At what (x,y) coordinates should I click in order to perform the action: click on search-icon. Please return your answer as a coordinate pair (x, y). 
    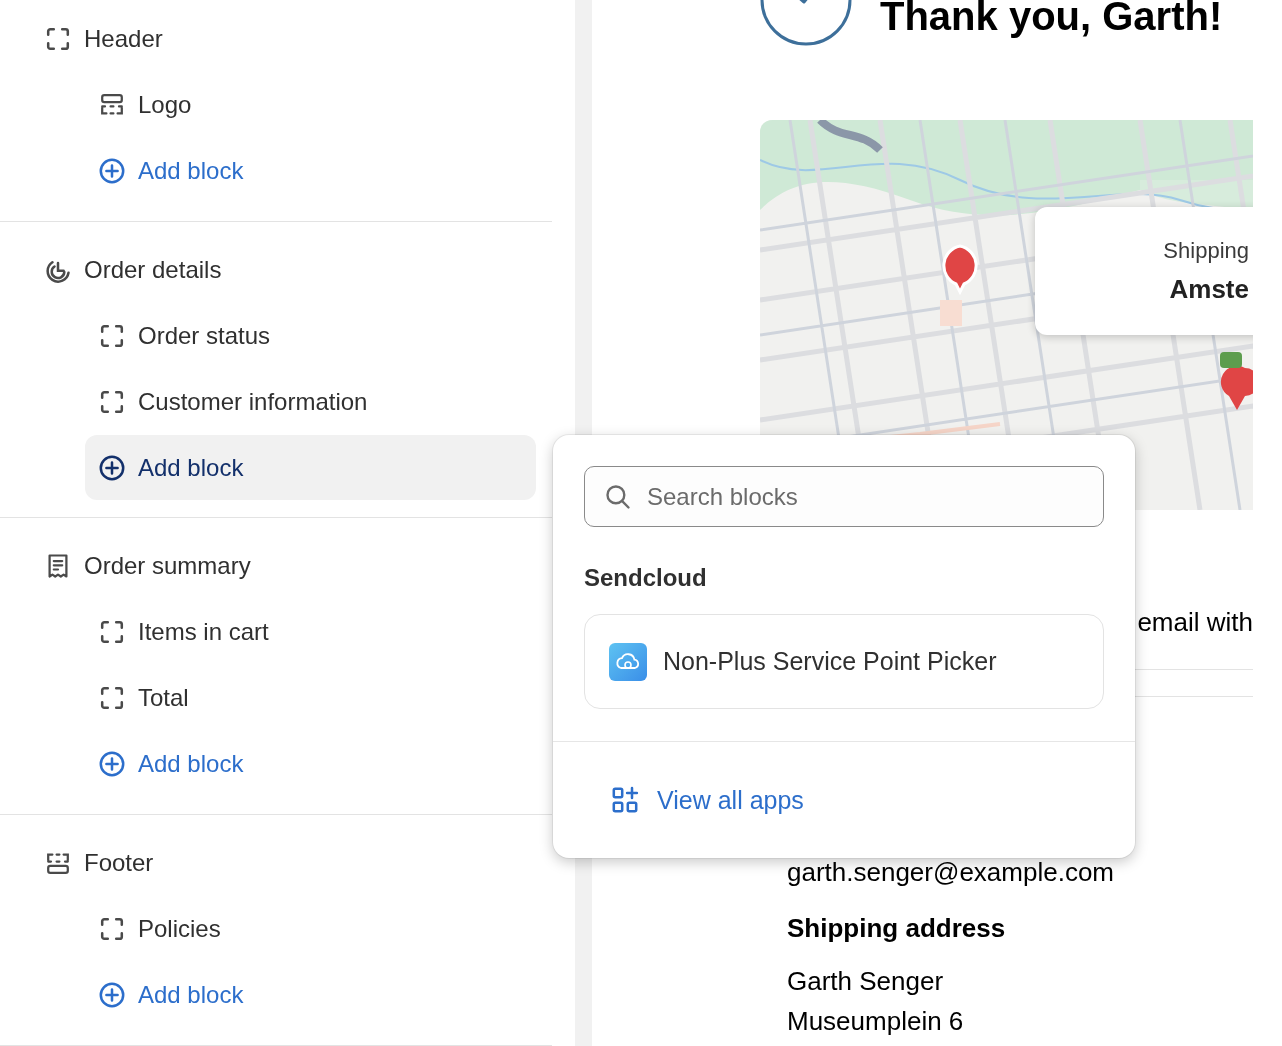
    Looking at the image, I should click on (618, 497).